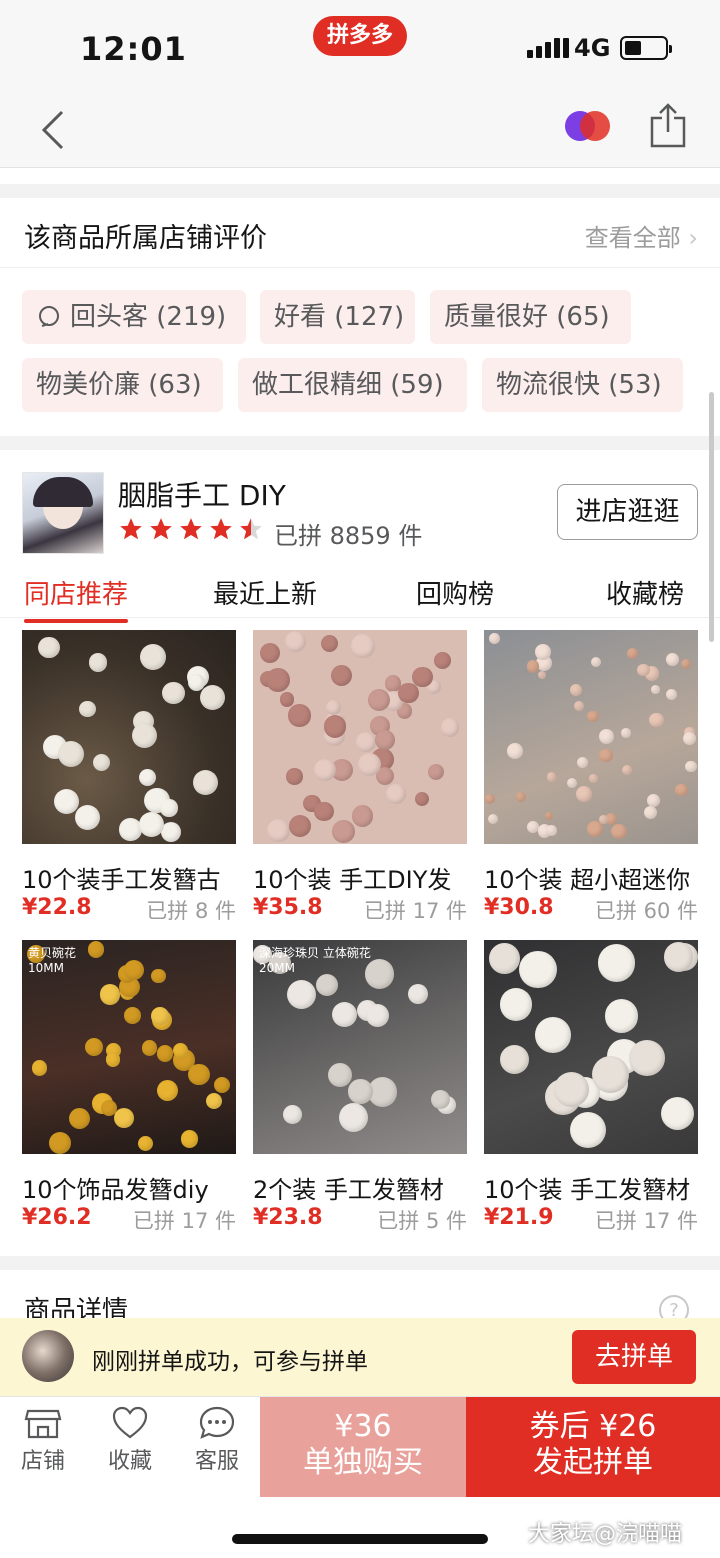 The image size is (720, 1558). Describe the element at coordinates (202, 494) in the screenshot. I see `store-name: 胭脂手工 DIY` at that location.